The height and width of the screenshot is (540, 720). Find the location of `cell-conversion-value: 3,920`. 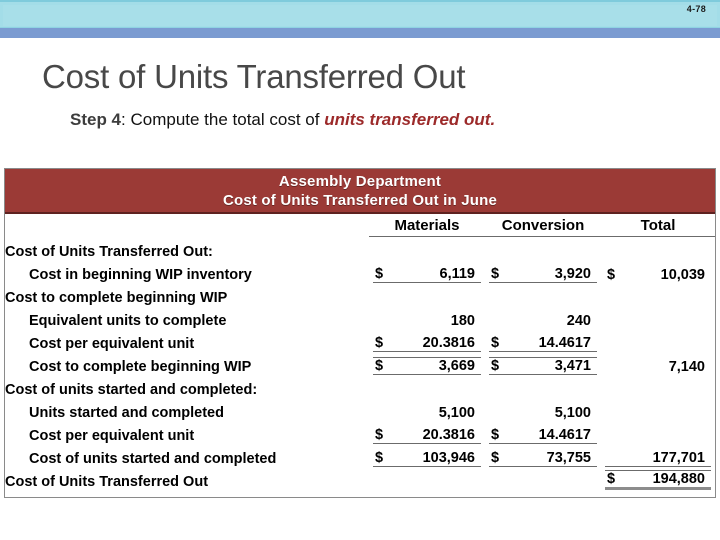

cell-conversion-value: 3,920 is located at coordinates (572, 274).